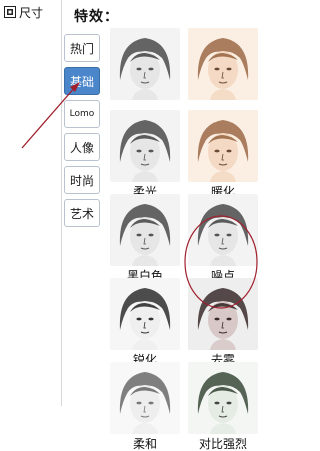 The width and height of the screenshot is (320, 451). What do you see at coordinates (82, 48) in the screenshot?
I see `tab-hot: 热门` at bounding box center [82, 48].